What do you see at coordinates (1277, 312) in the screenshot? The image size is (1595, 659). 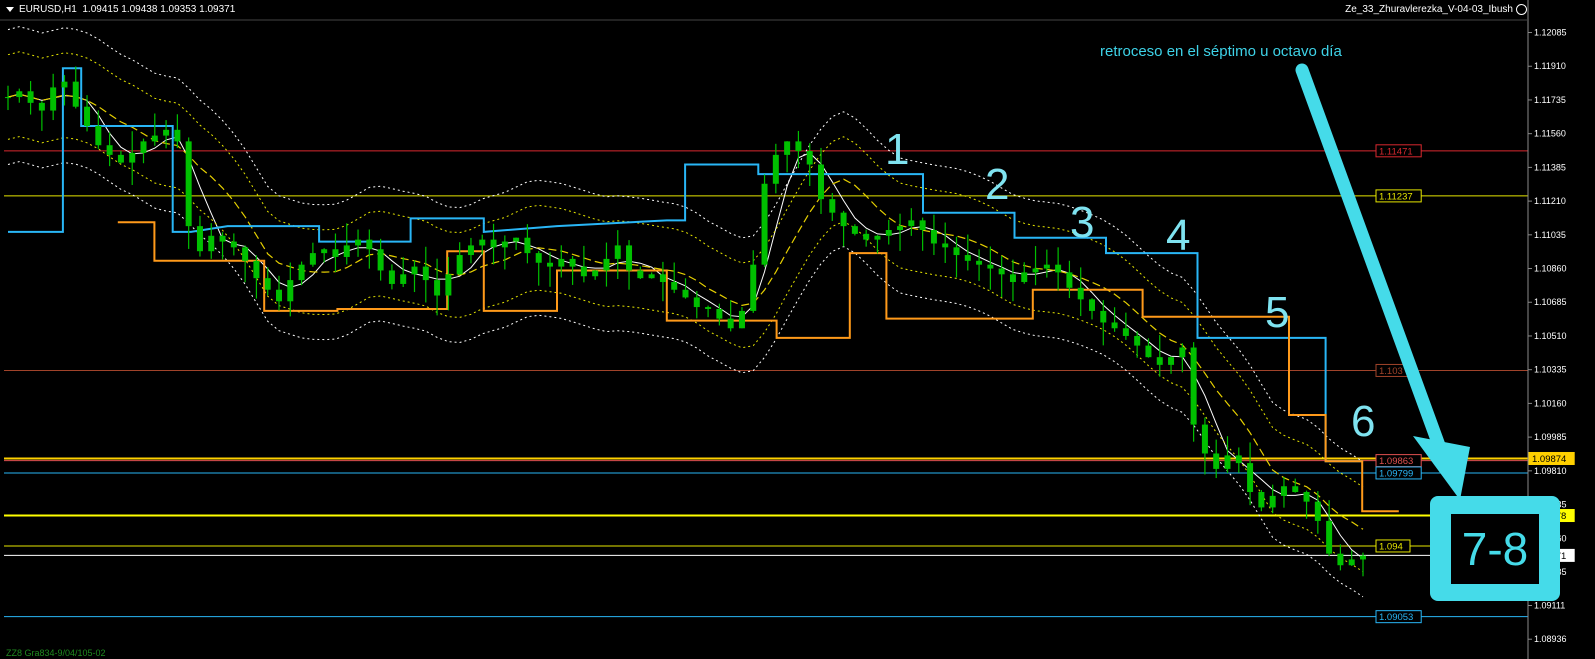 I see `count-label-5: 5` at bounding box center [1277, 312].